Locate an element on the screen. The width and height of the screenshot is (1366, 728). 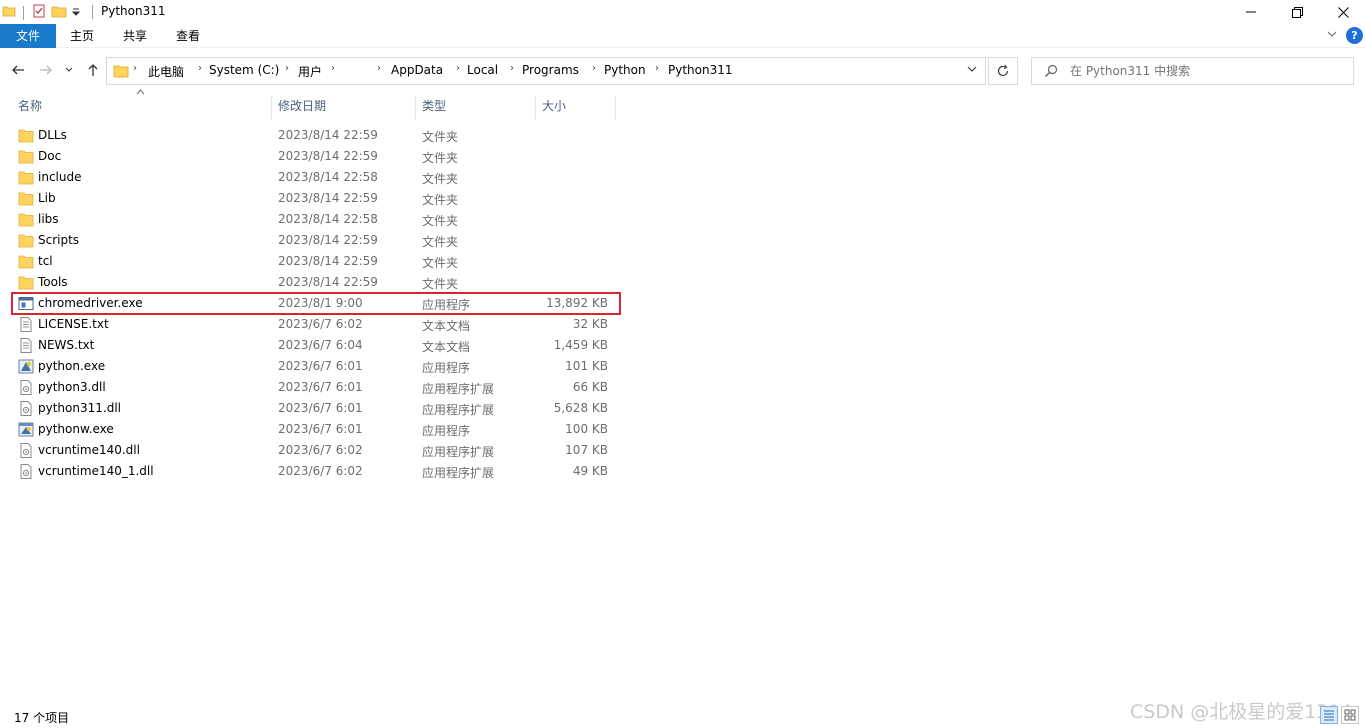
file-name: DLLs is located at coordinates (52, 135).